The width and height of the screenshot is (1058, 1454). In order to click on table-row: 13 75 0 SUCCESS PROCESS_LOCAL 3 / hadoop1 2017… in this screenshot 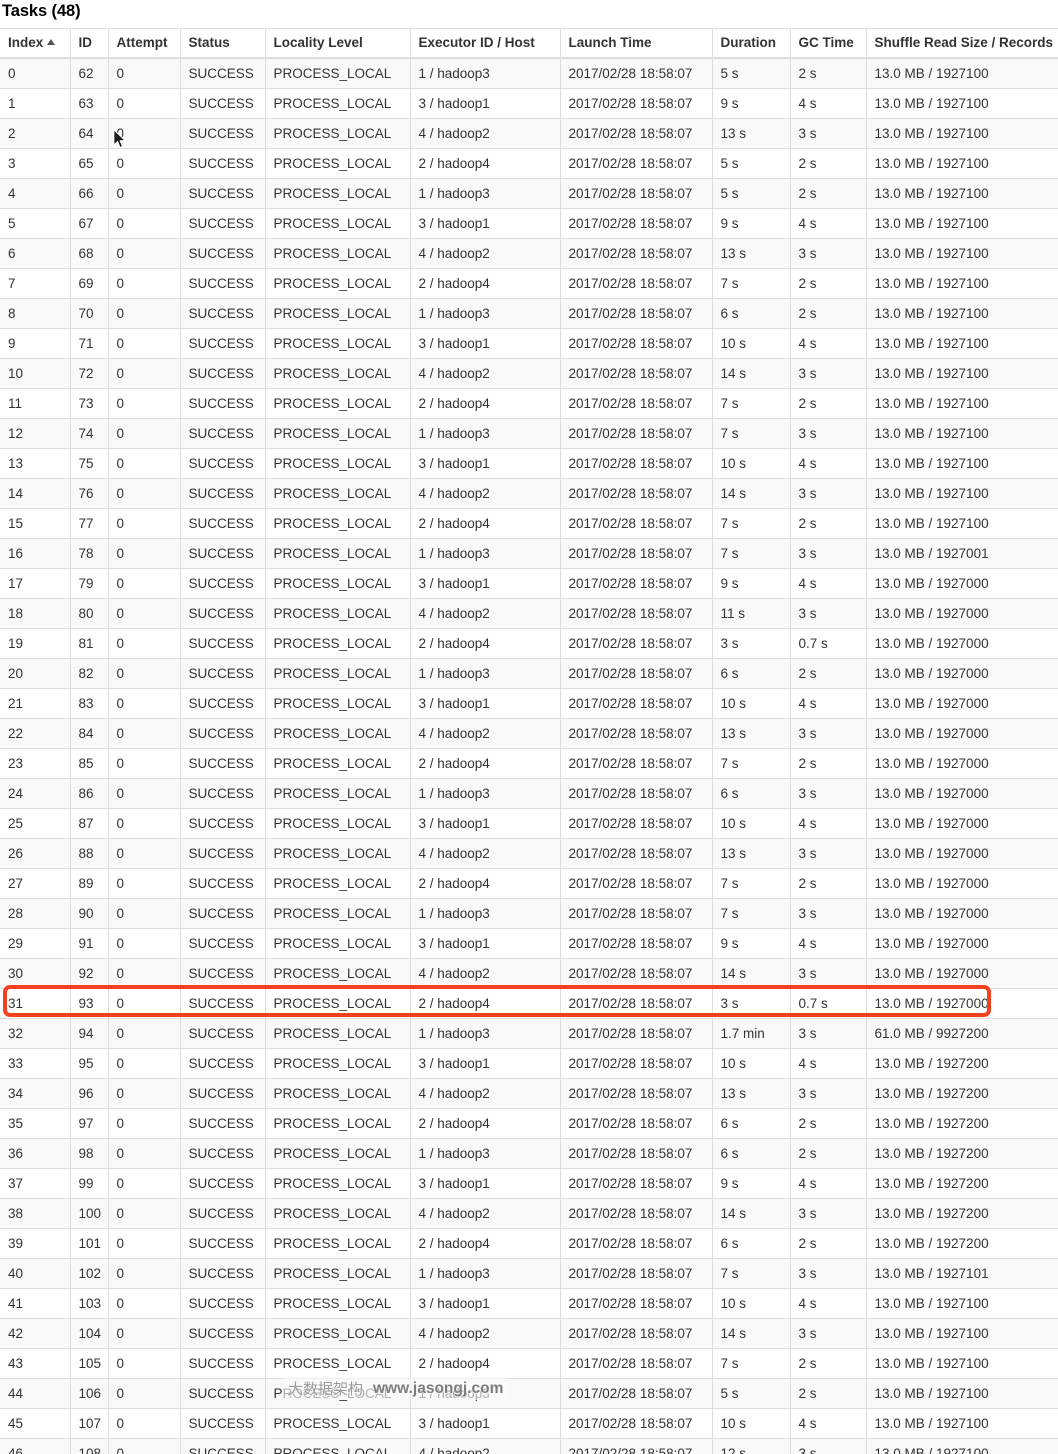, I will do `click(529, 463)`.